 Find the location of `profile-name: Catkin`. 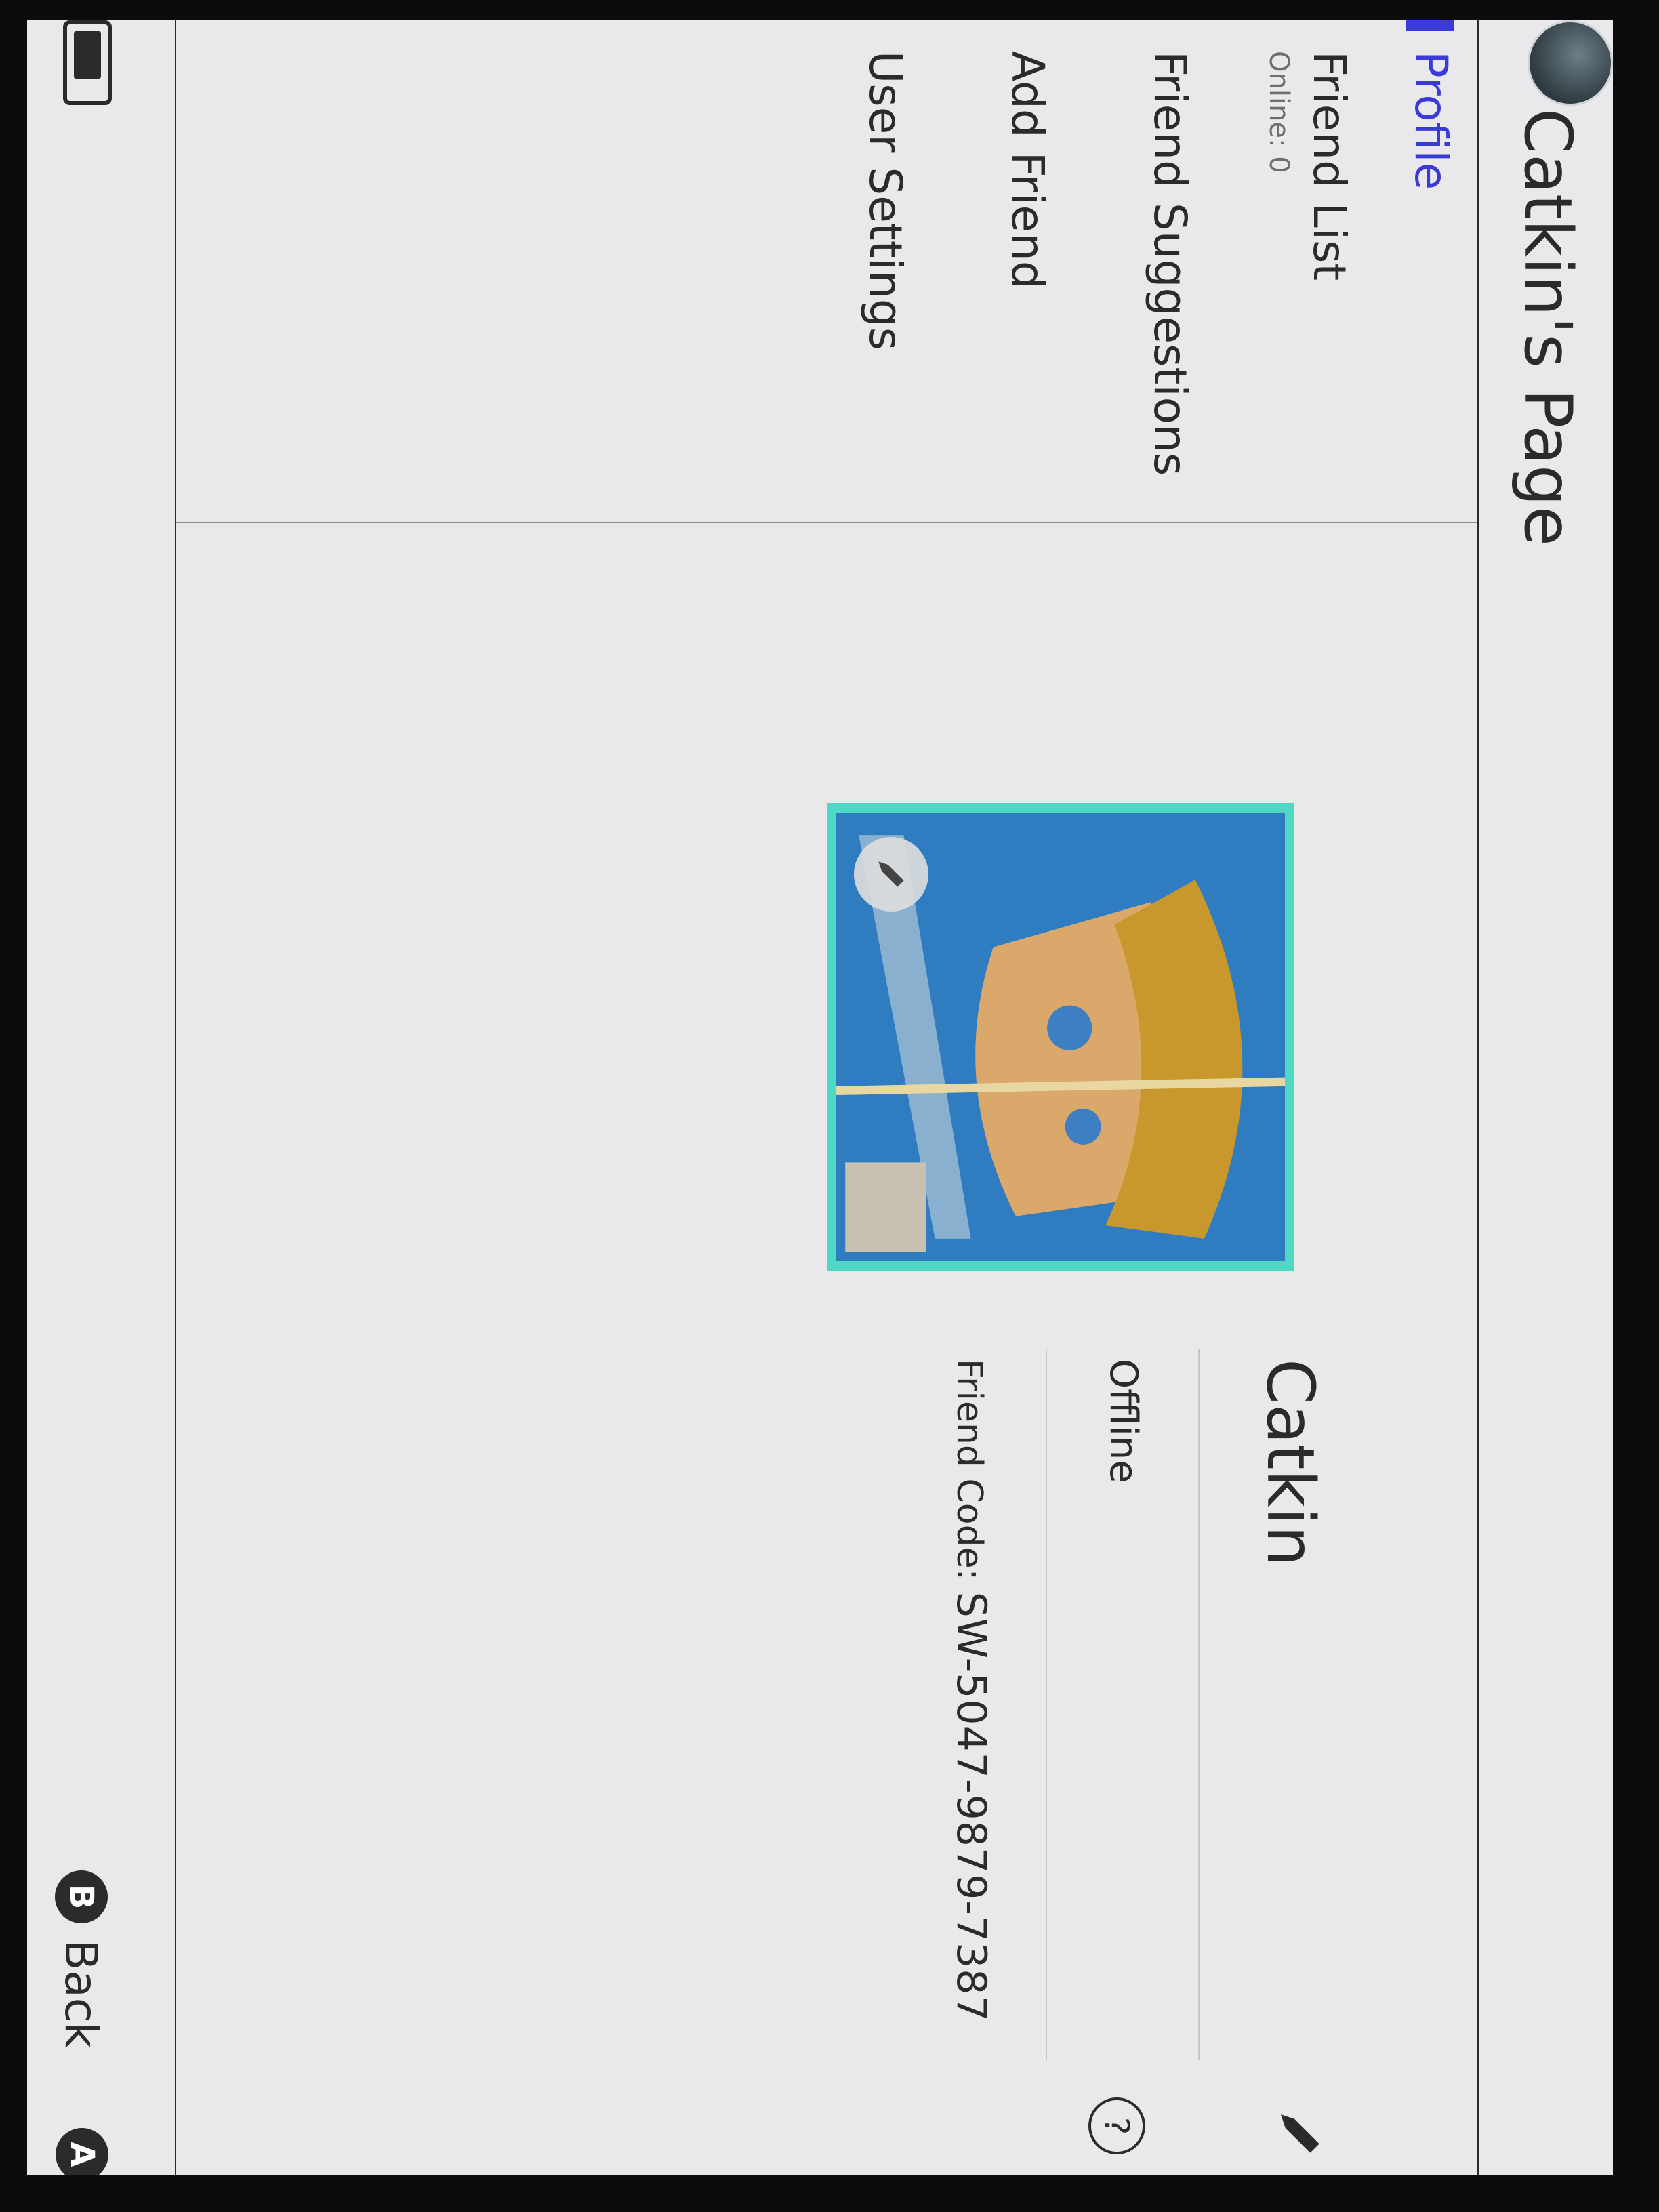

profile-name: Catkin is located at coordinates (1290, 1463).